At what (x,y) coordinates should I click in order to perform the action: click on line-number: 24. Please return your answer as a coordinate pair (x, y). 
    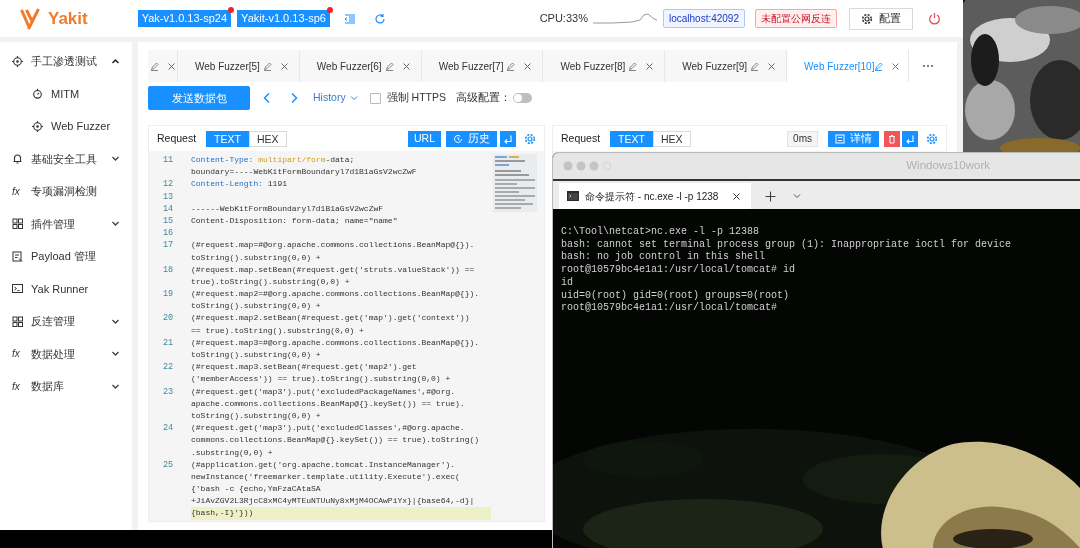
    Looking at the image, I should click on (169, 428).